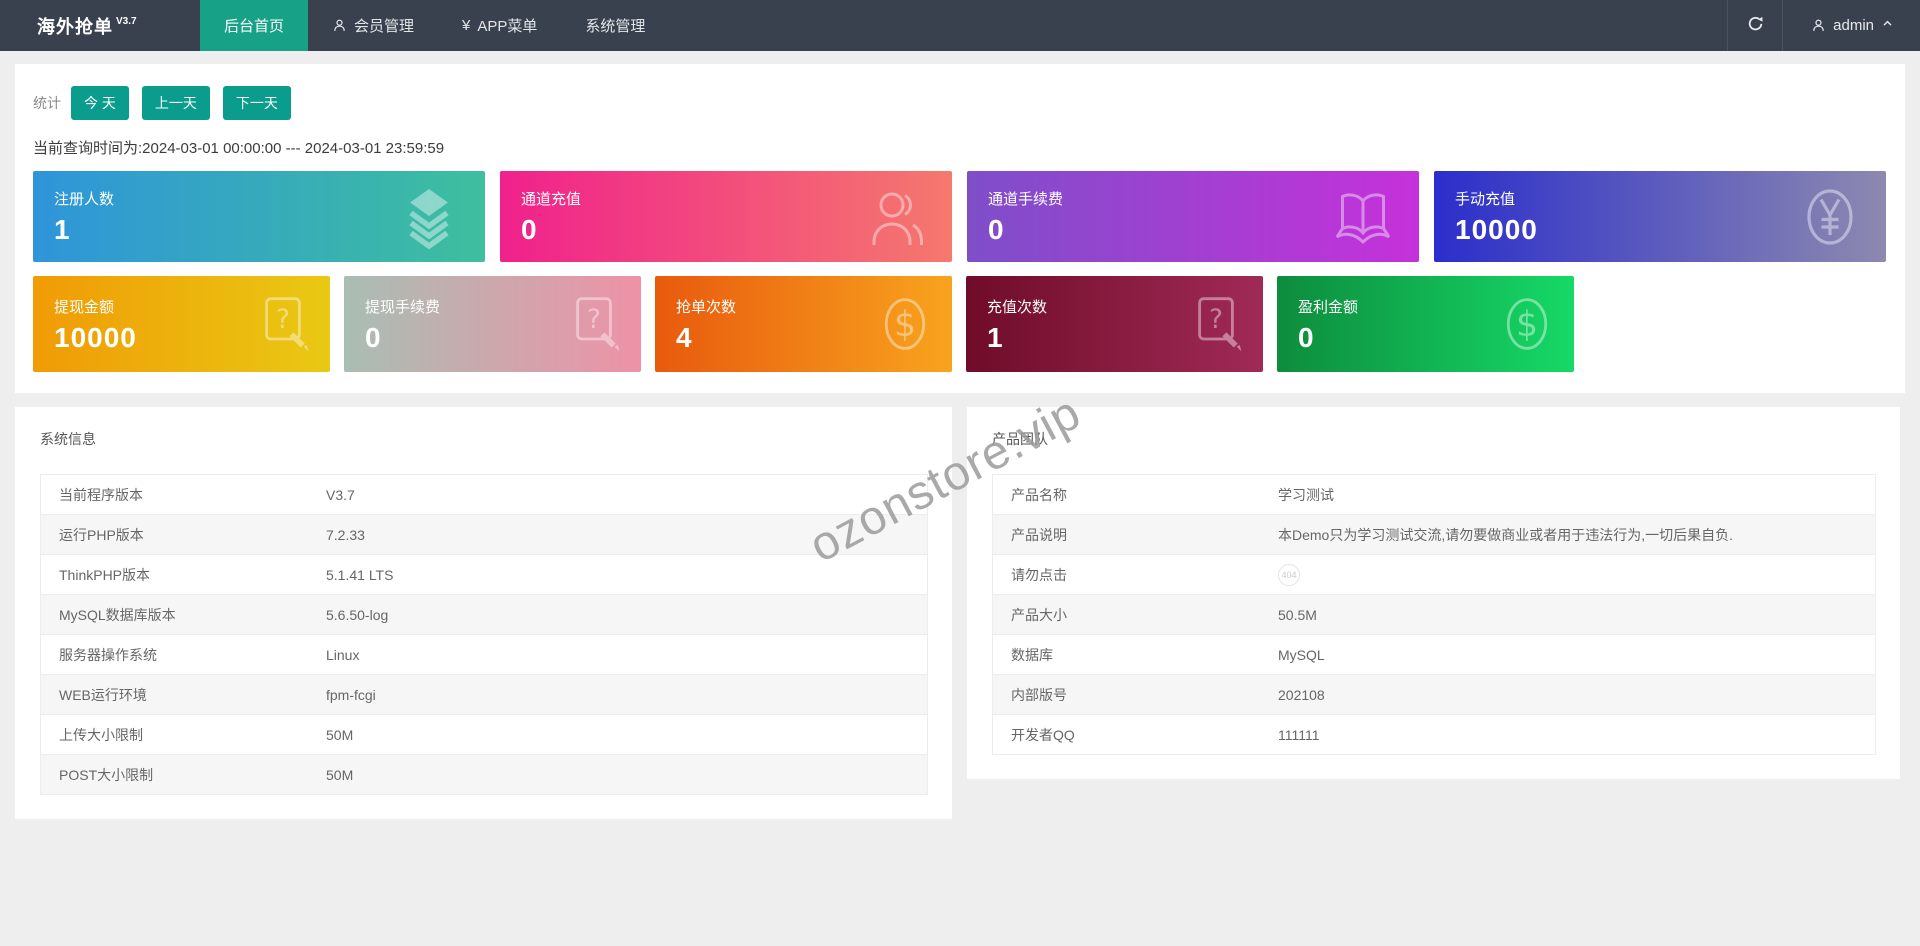 This screenshot has height=946, width=1920. What do you see at coordinates (1032, 654) in the screenshot?
I see `row-label: 数据库` at bounding box center [1032, 654].